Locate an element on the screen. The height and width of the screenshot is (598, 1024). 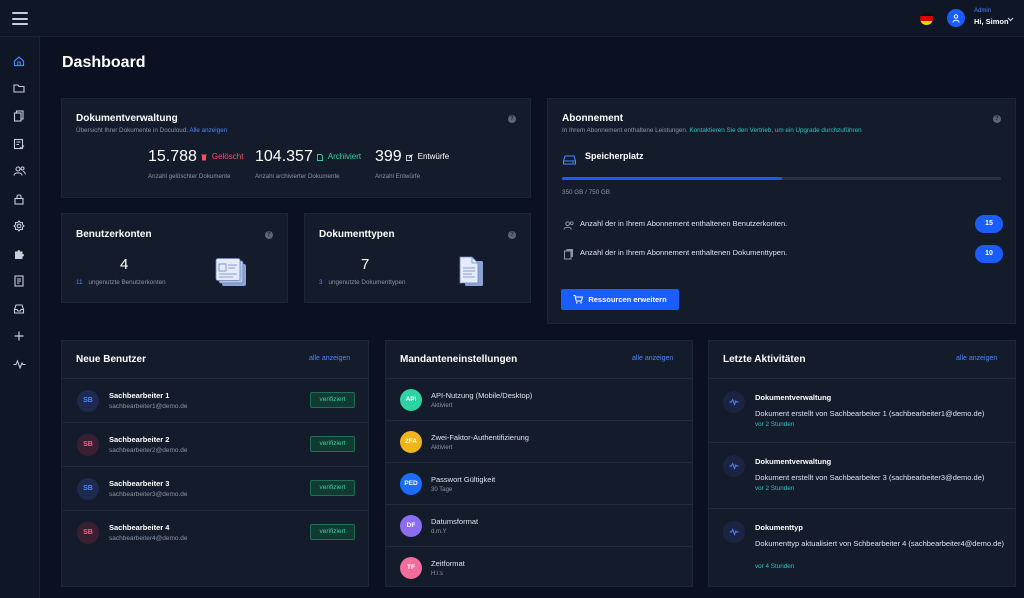
activity-title: Dokumenttyp is located at coordinates (779, 527).